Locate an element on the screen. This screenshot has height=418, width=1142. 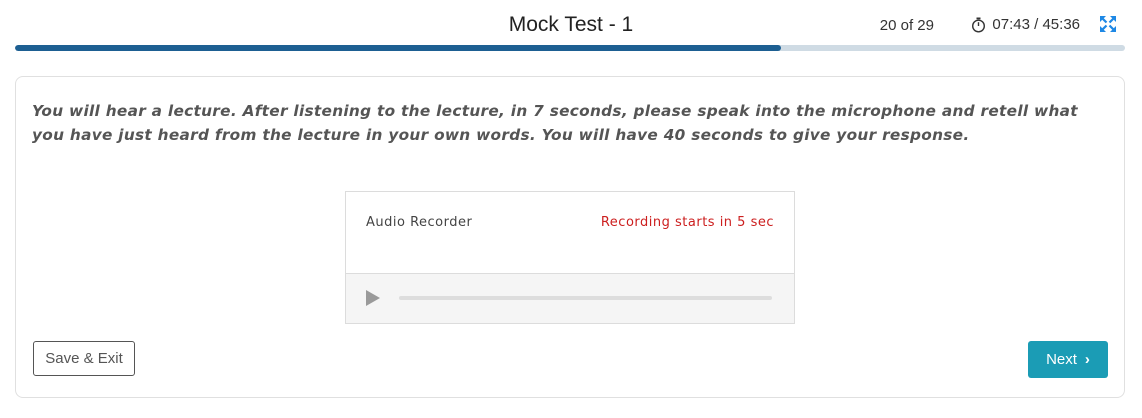
recording-status: Recording starts in 5 sec is located at coordinates (687, 222).